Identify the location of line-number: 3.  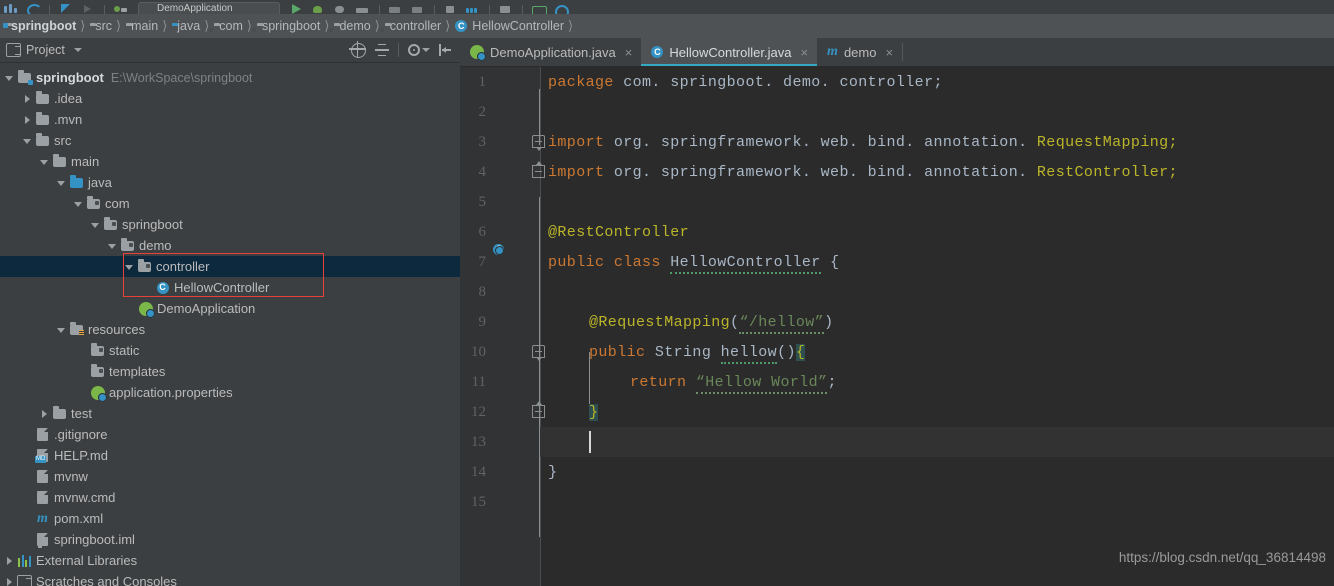
(482, 141).